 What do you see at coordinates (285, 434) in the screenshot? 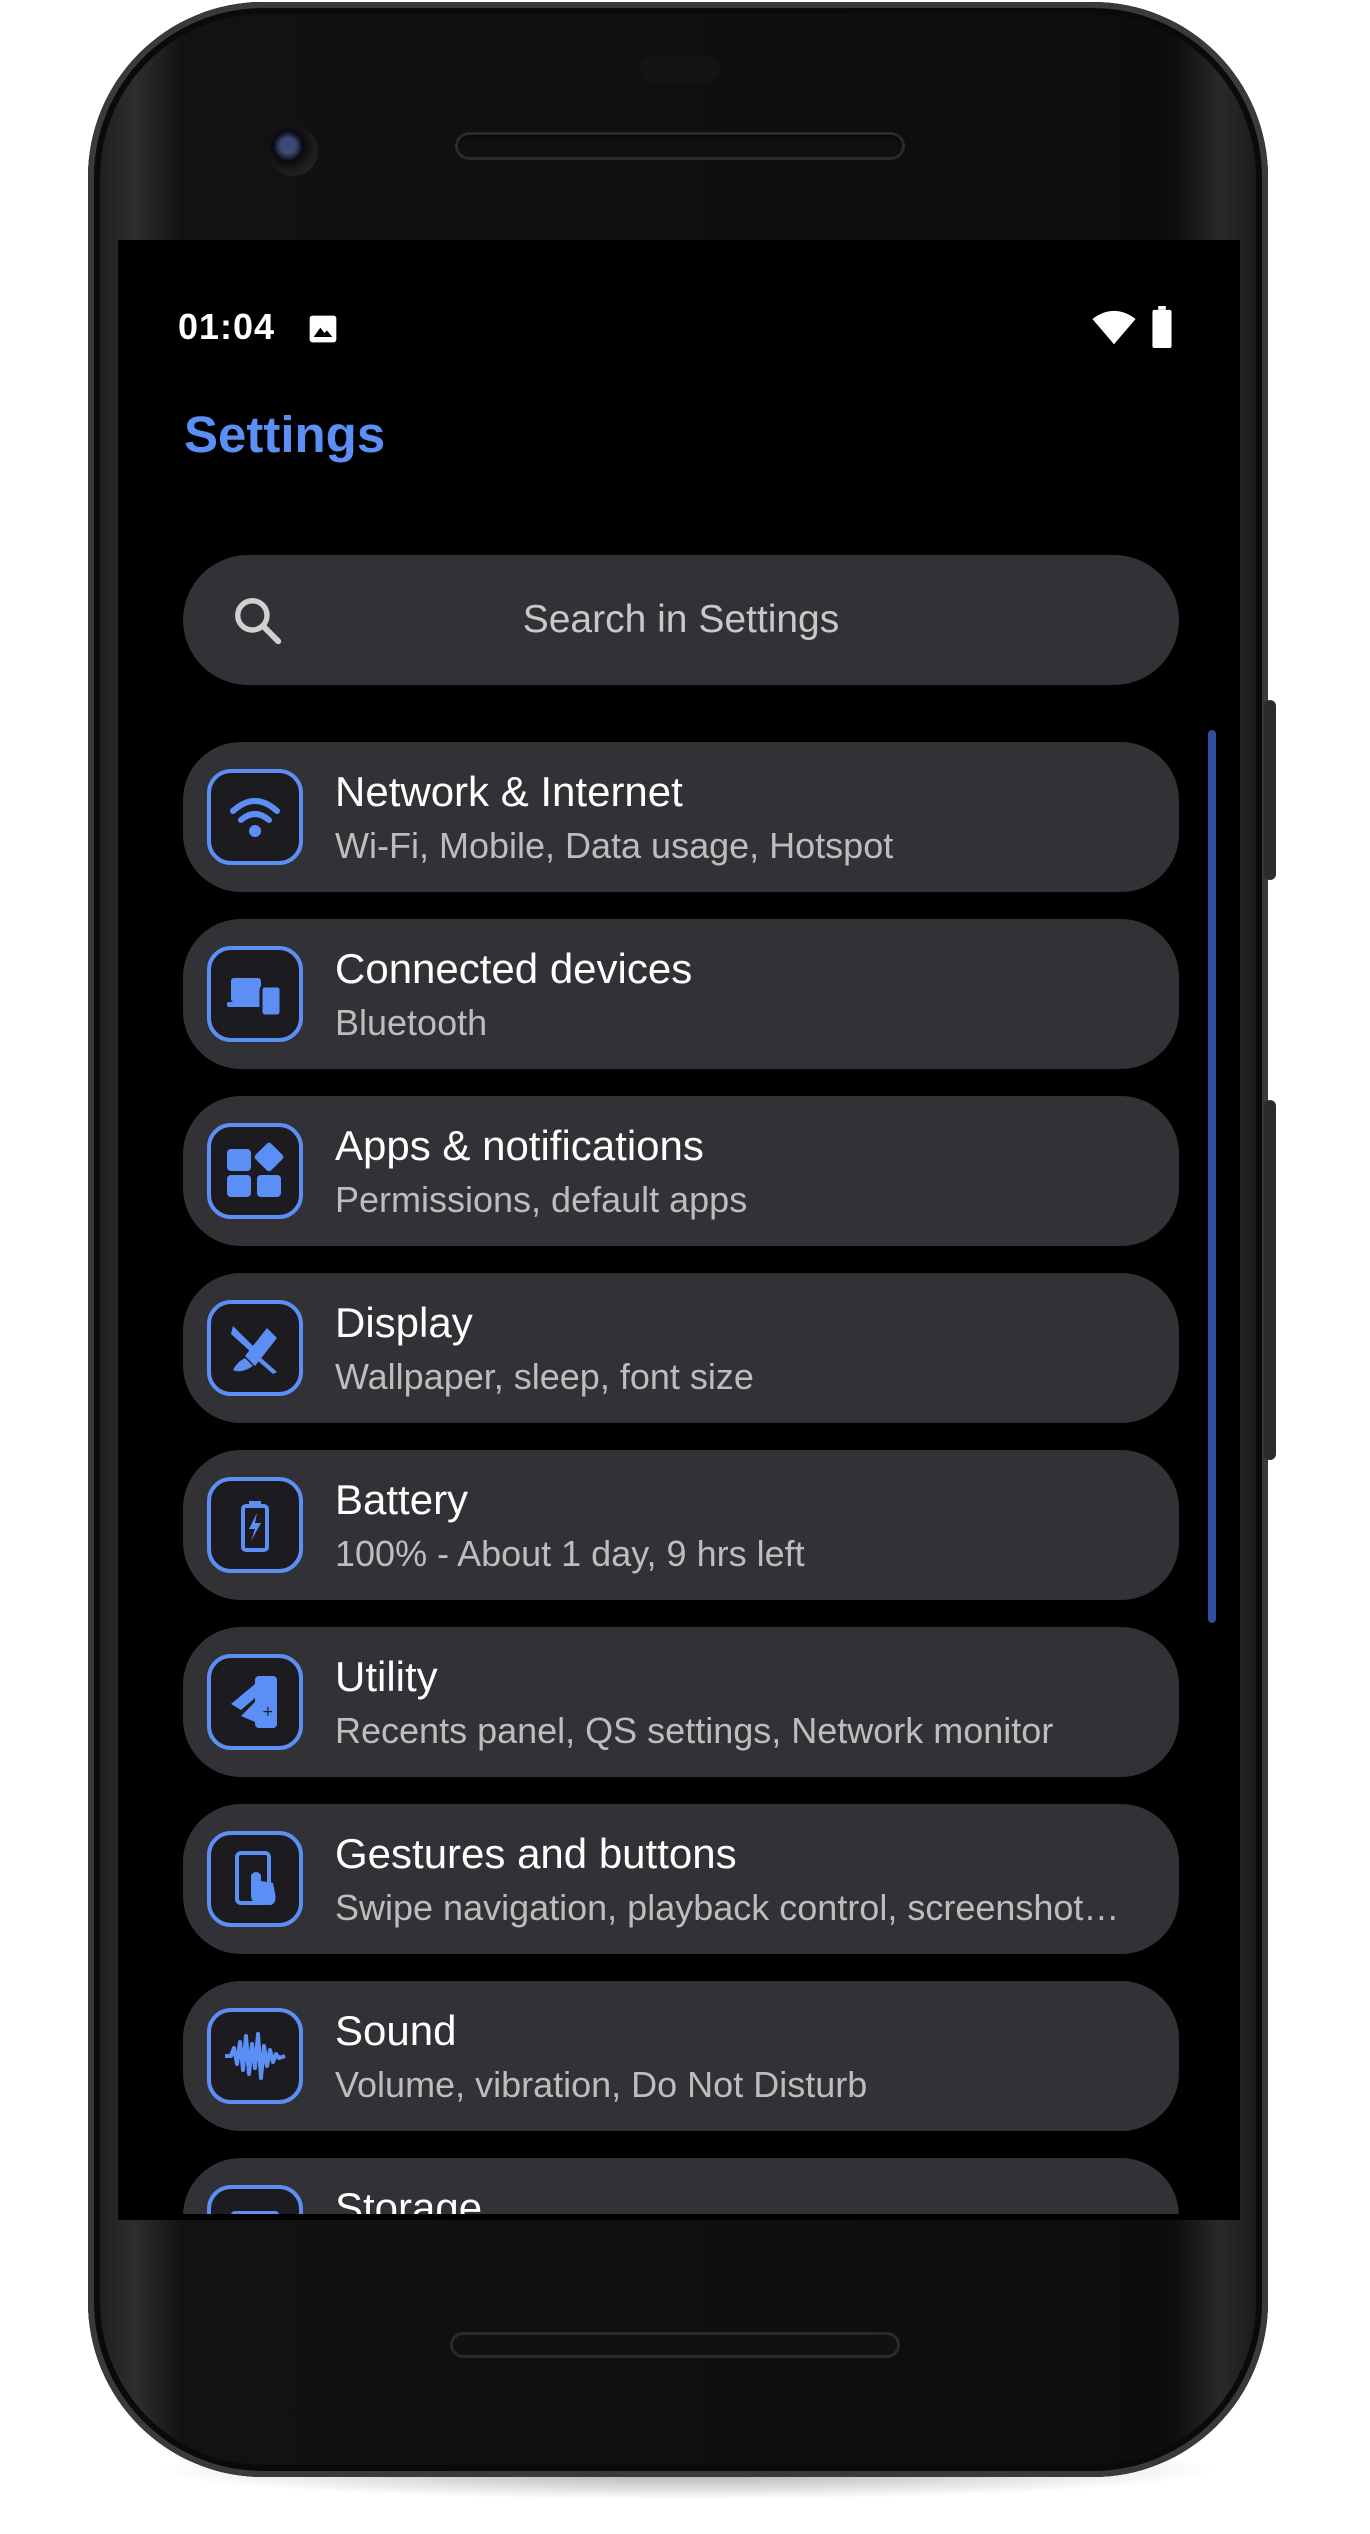
I see `page-title: Settings` at bounding box center [285, 434].